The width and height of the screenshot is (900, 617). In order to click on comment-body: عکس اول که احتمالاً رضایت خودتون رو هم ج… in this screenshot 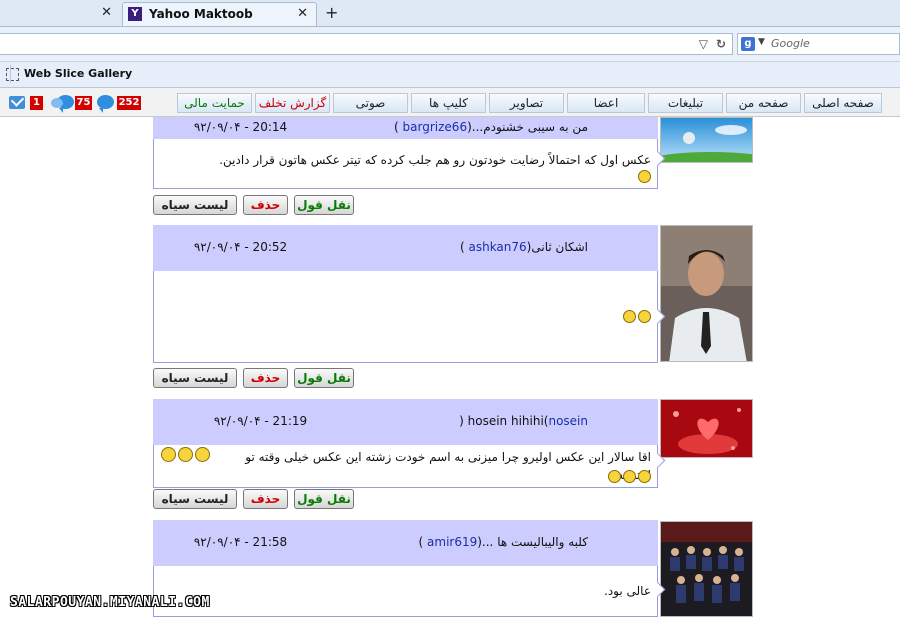, I will do `click(409, 164)`.